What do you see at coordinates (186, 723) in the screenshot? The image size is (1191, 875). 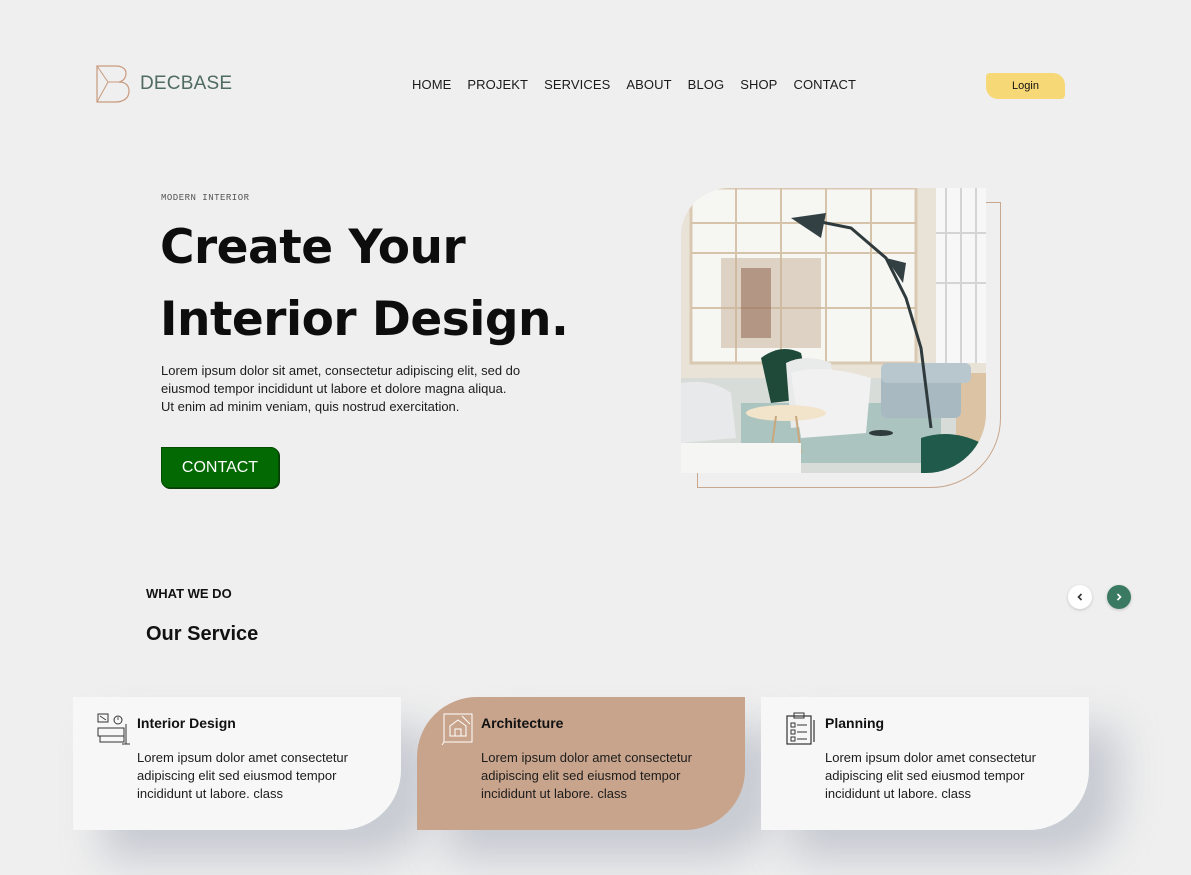 I see `service-card-title: Interior Design` at bounding box center [186, 723].